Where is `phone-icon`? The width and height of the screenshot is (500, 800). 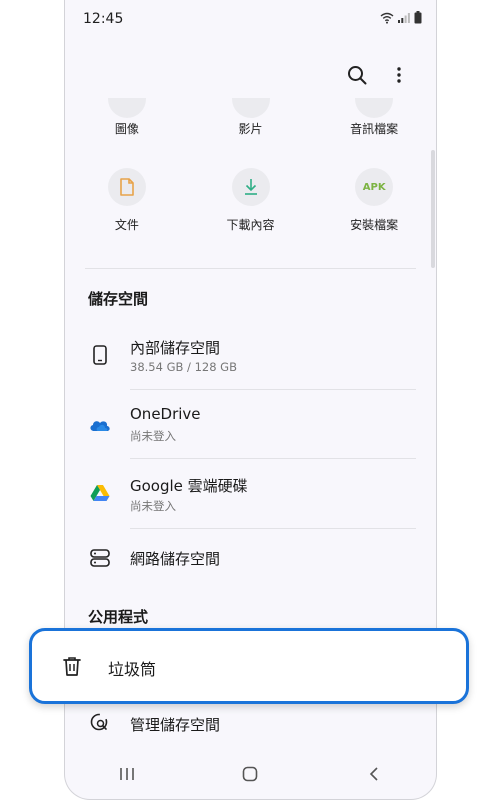
phone-icon is located at coordinates (100, 355).